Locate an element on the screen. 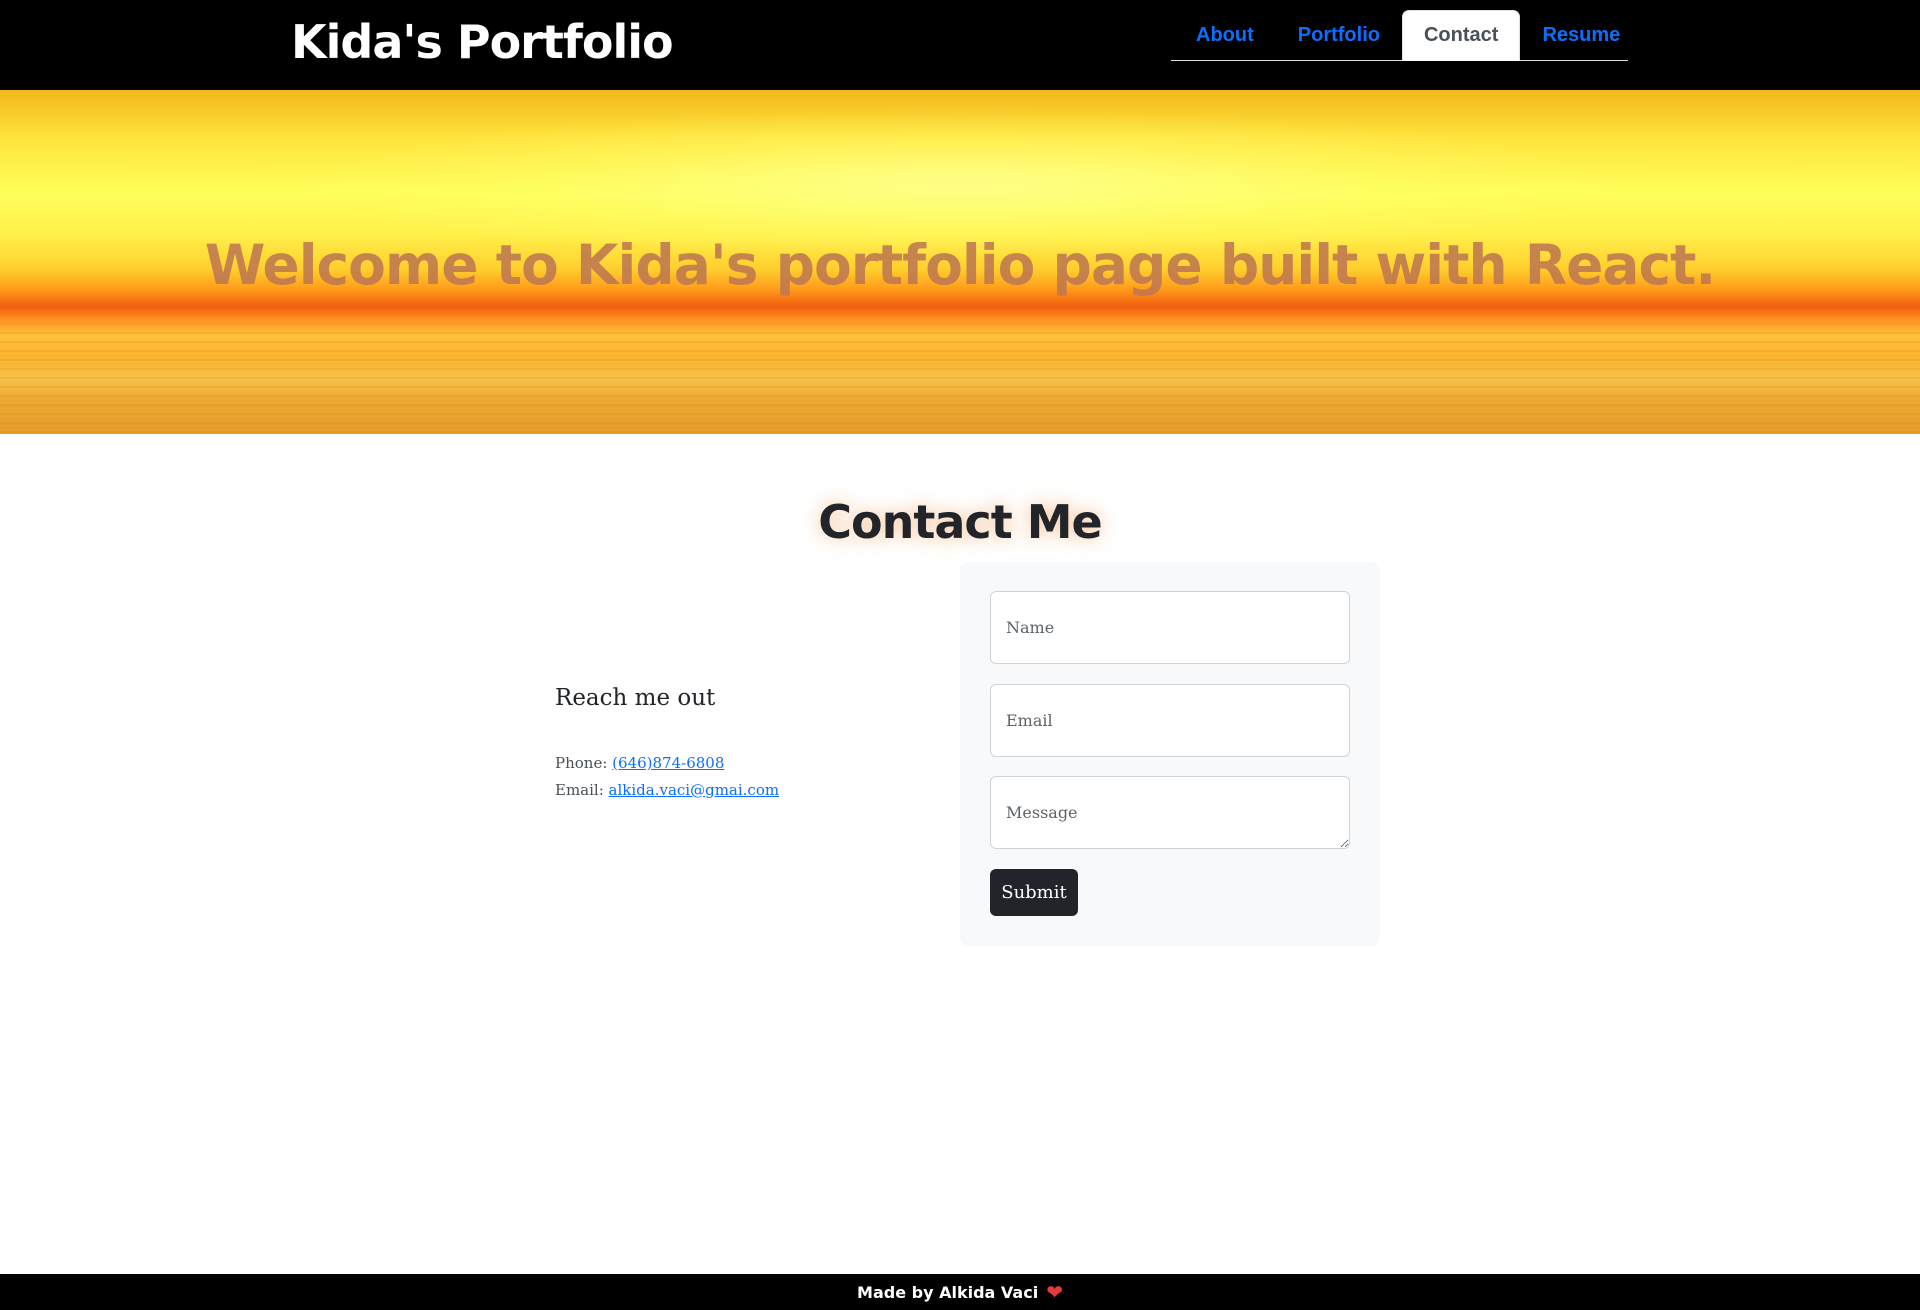 This screenshot has height=1310, width=1920. email-label: Email: is located at coordinates (579, 790).